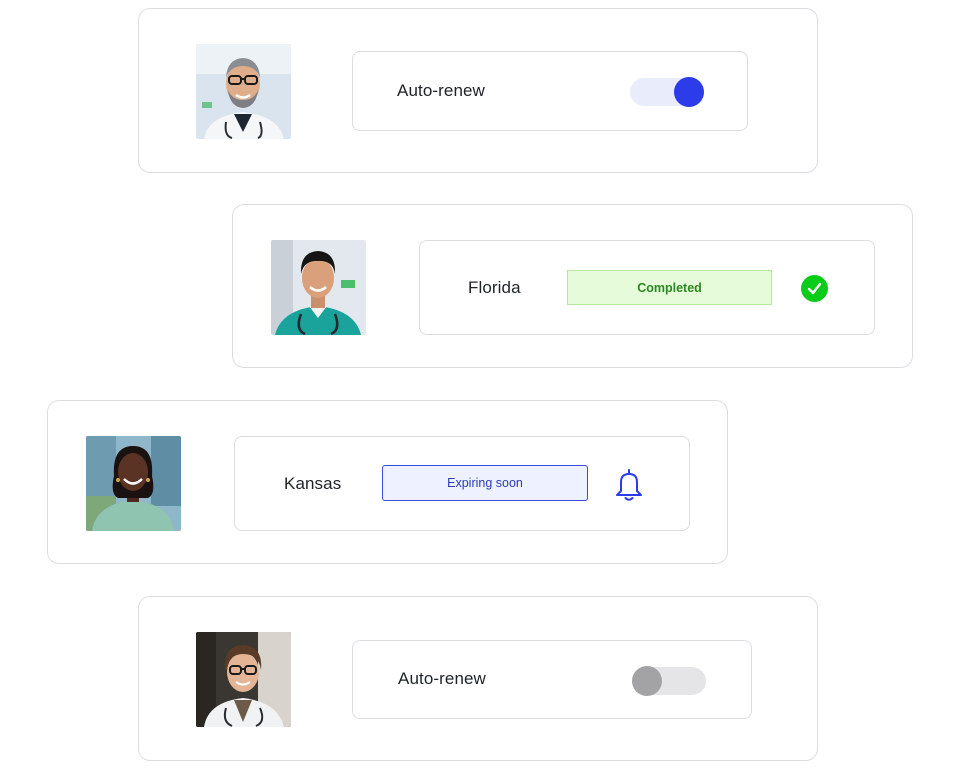 The height and width of the screenshot is (768, 960). What do you see at coordinates (629, 485) in the screenshot?
I see `bell-icon` at bounding box center [629, 485].